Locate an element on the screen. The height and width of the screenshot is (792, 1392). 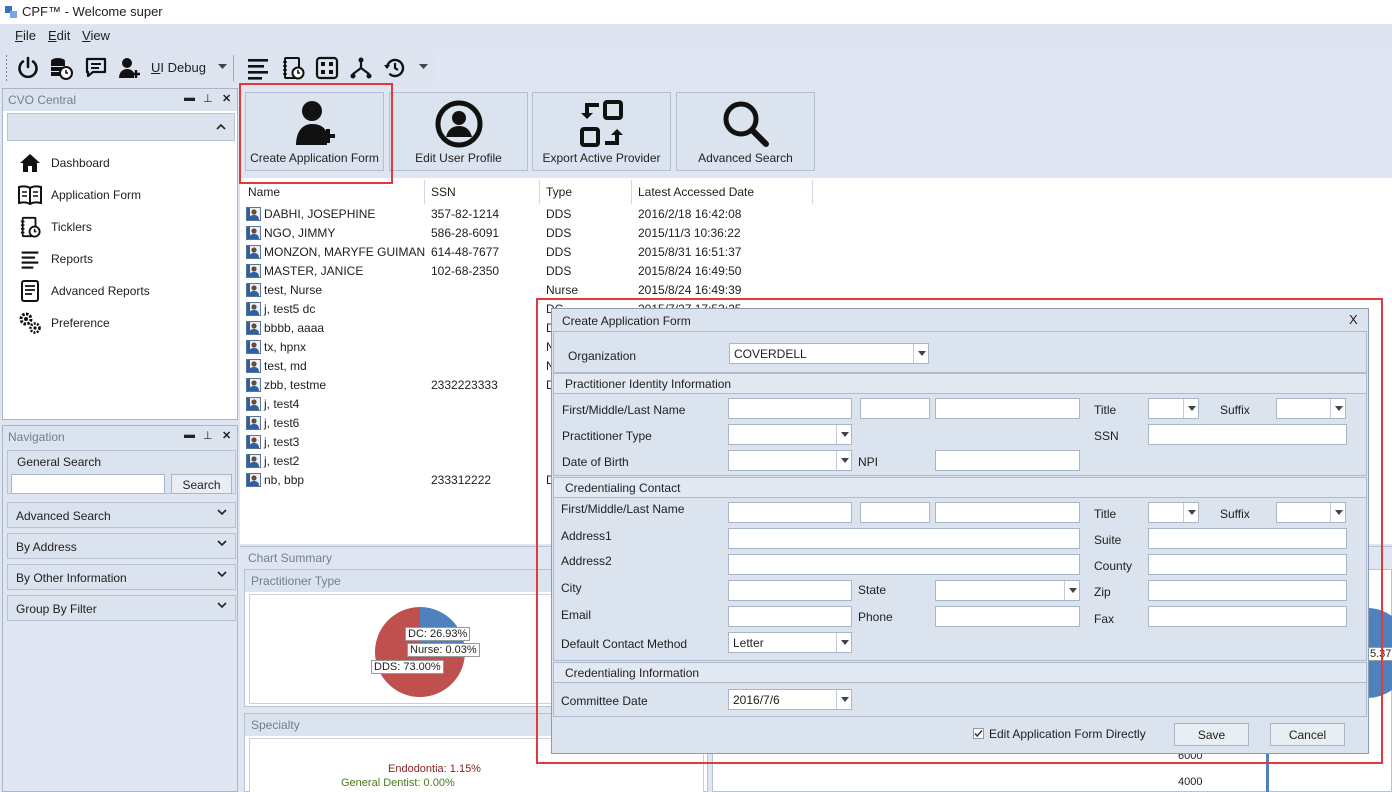
power-icon is located at coordinates (28, 67).